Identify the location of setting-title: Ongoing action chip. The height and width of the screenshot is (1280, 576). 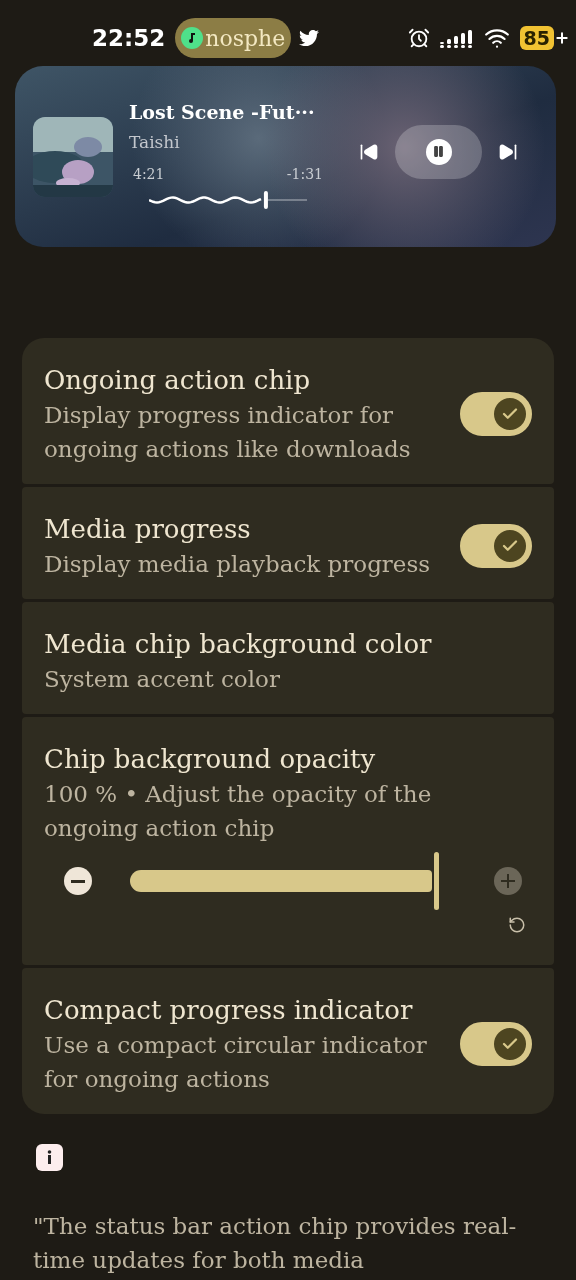
(178, 380).